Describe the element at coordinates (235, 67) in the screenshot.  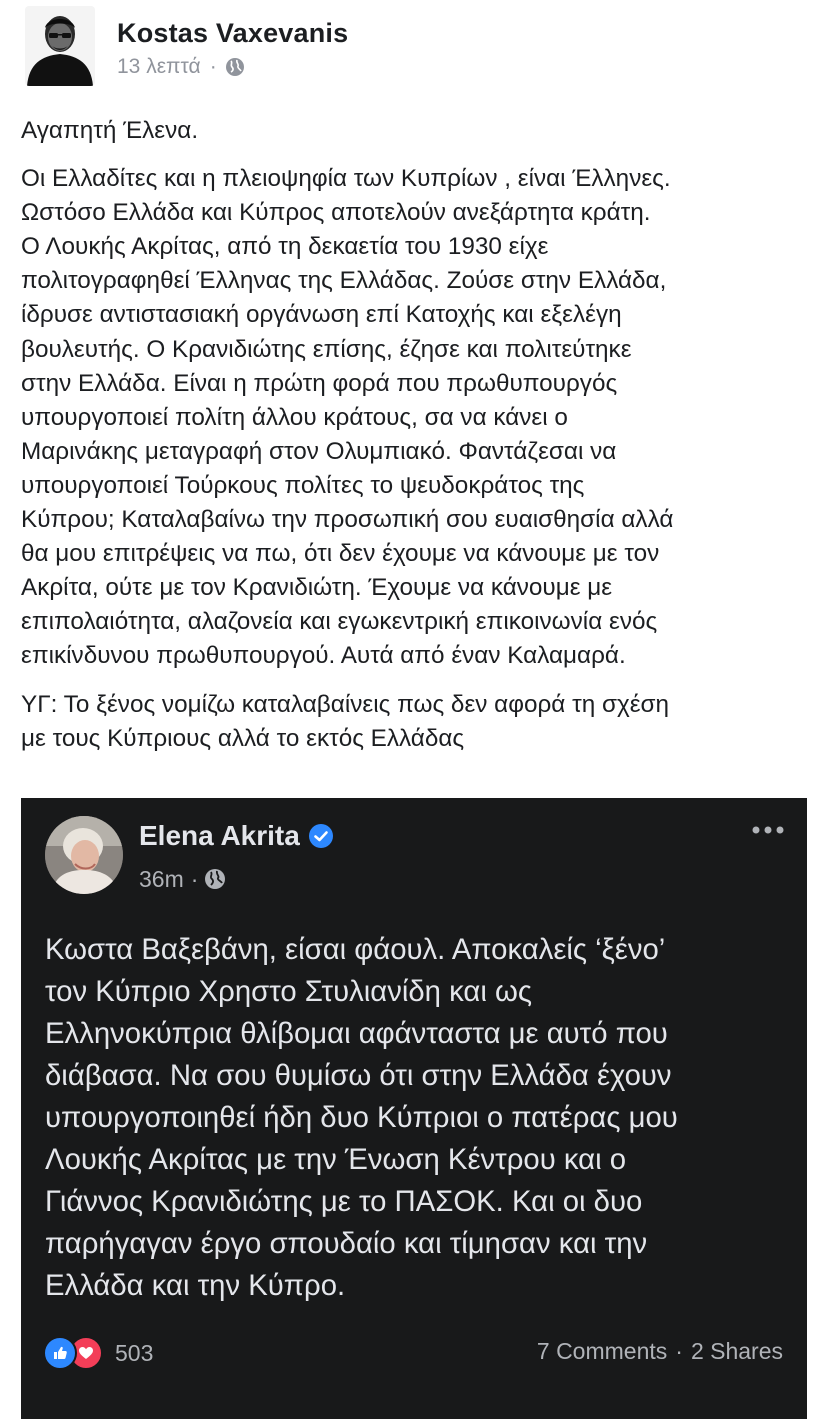
I see `globe-icon` at that location.